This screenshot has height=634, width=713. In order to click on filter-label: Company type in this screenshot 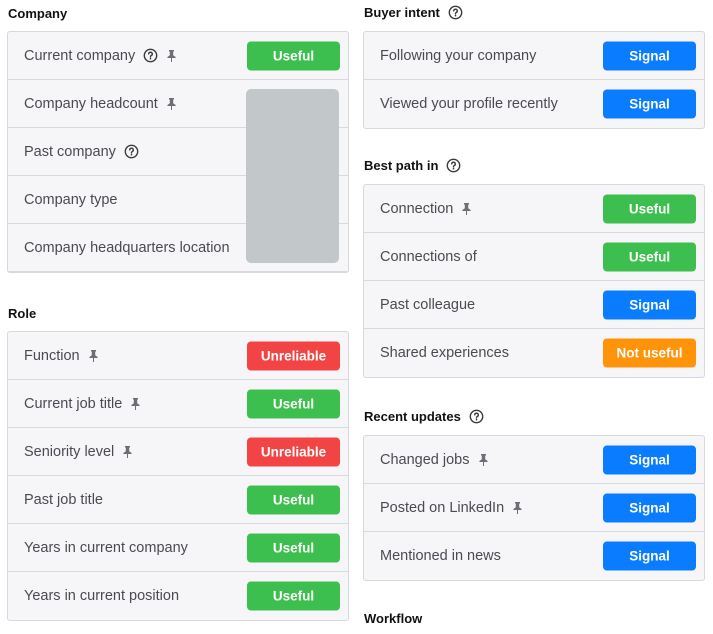, I will do `click(71, 199)`.